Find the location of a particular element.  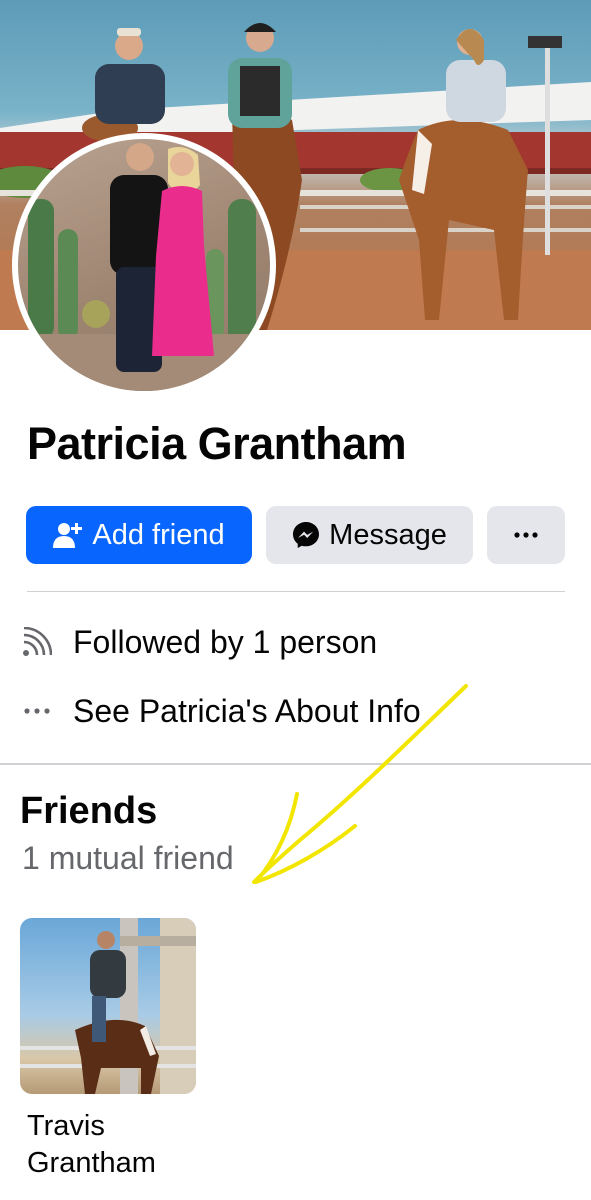

mutual-friends-count: 1 mutual friend is located at coordinates (128, 858).